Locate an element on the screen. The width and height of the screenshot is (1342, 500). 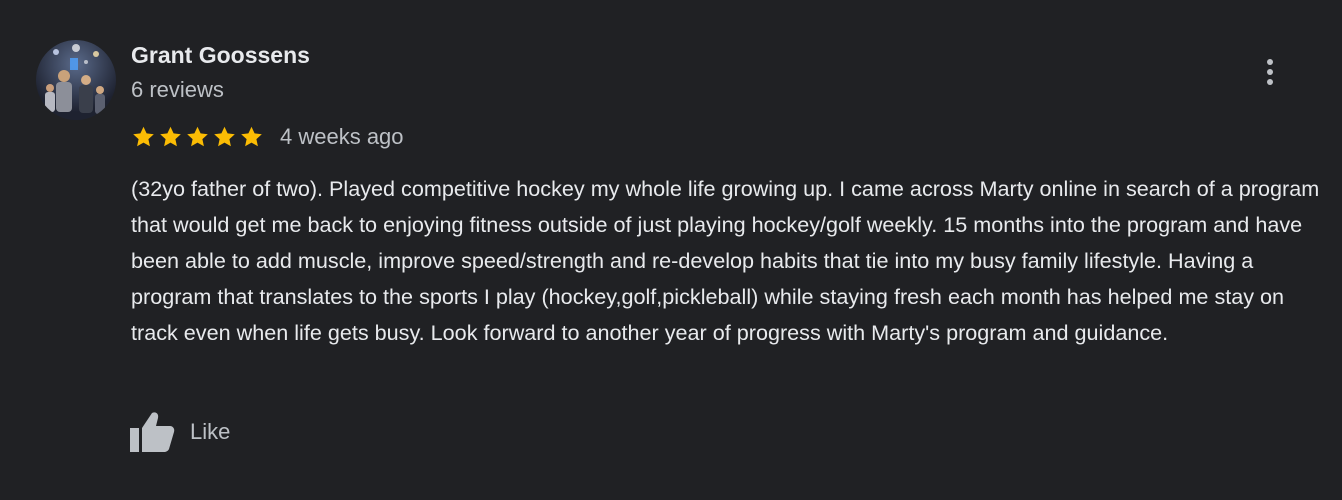
more-options-button is located at coordinates (1270, 72).